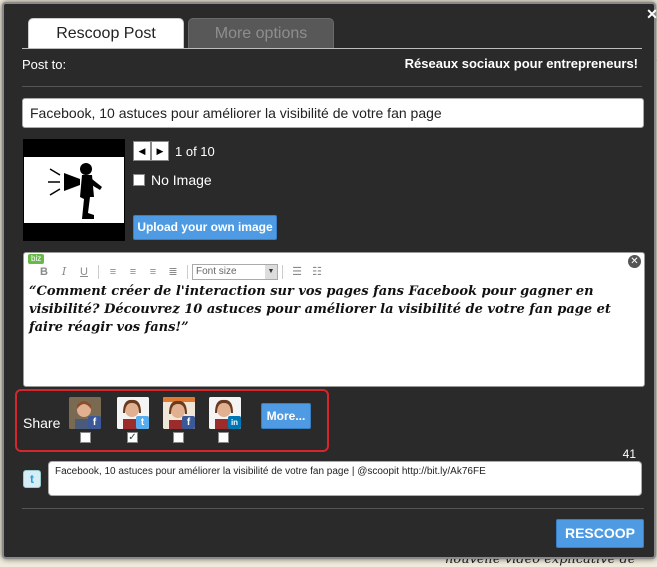 The height and width of the screenshot is (567, 657). I want to click on thumbnail-image, so click(74, 190).